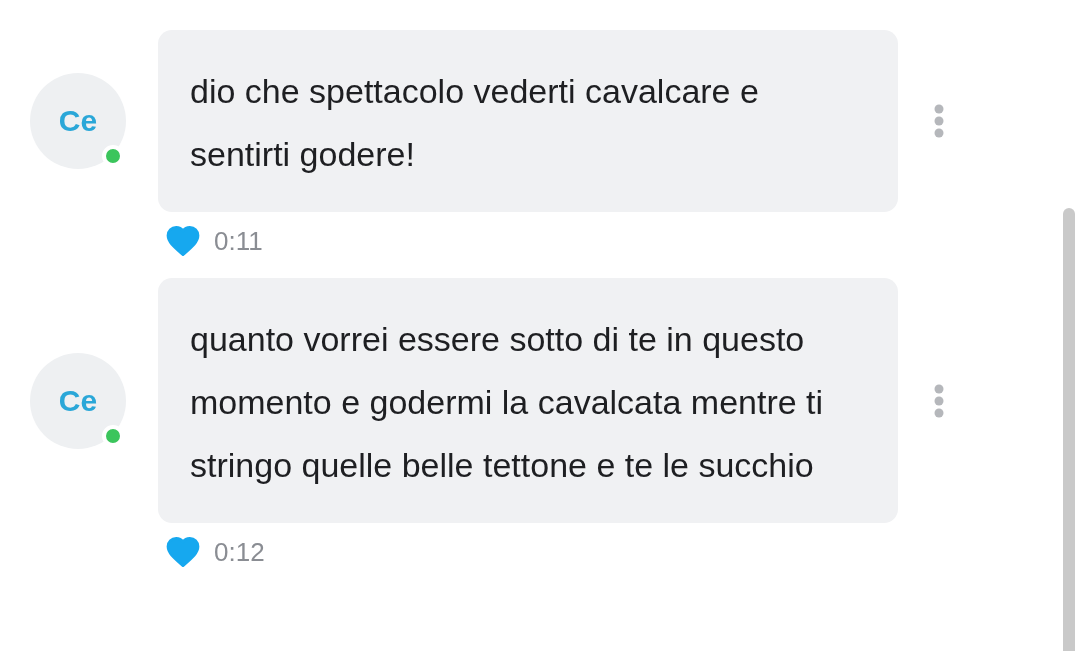 Image resolution: width=1080 pixels, height=651 pixels. I want to click on message-time: 0:11, so click(238, 241).